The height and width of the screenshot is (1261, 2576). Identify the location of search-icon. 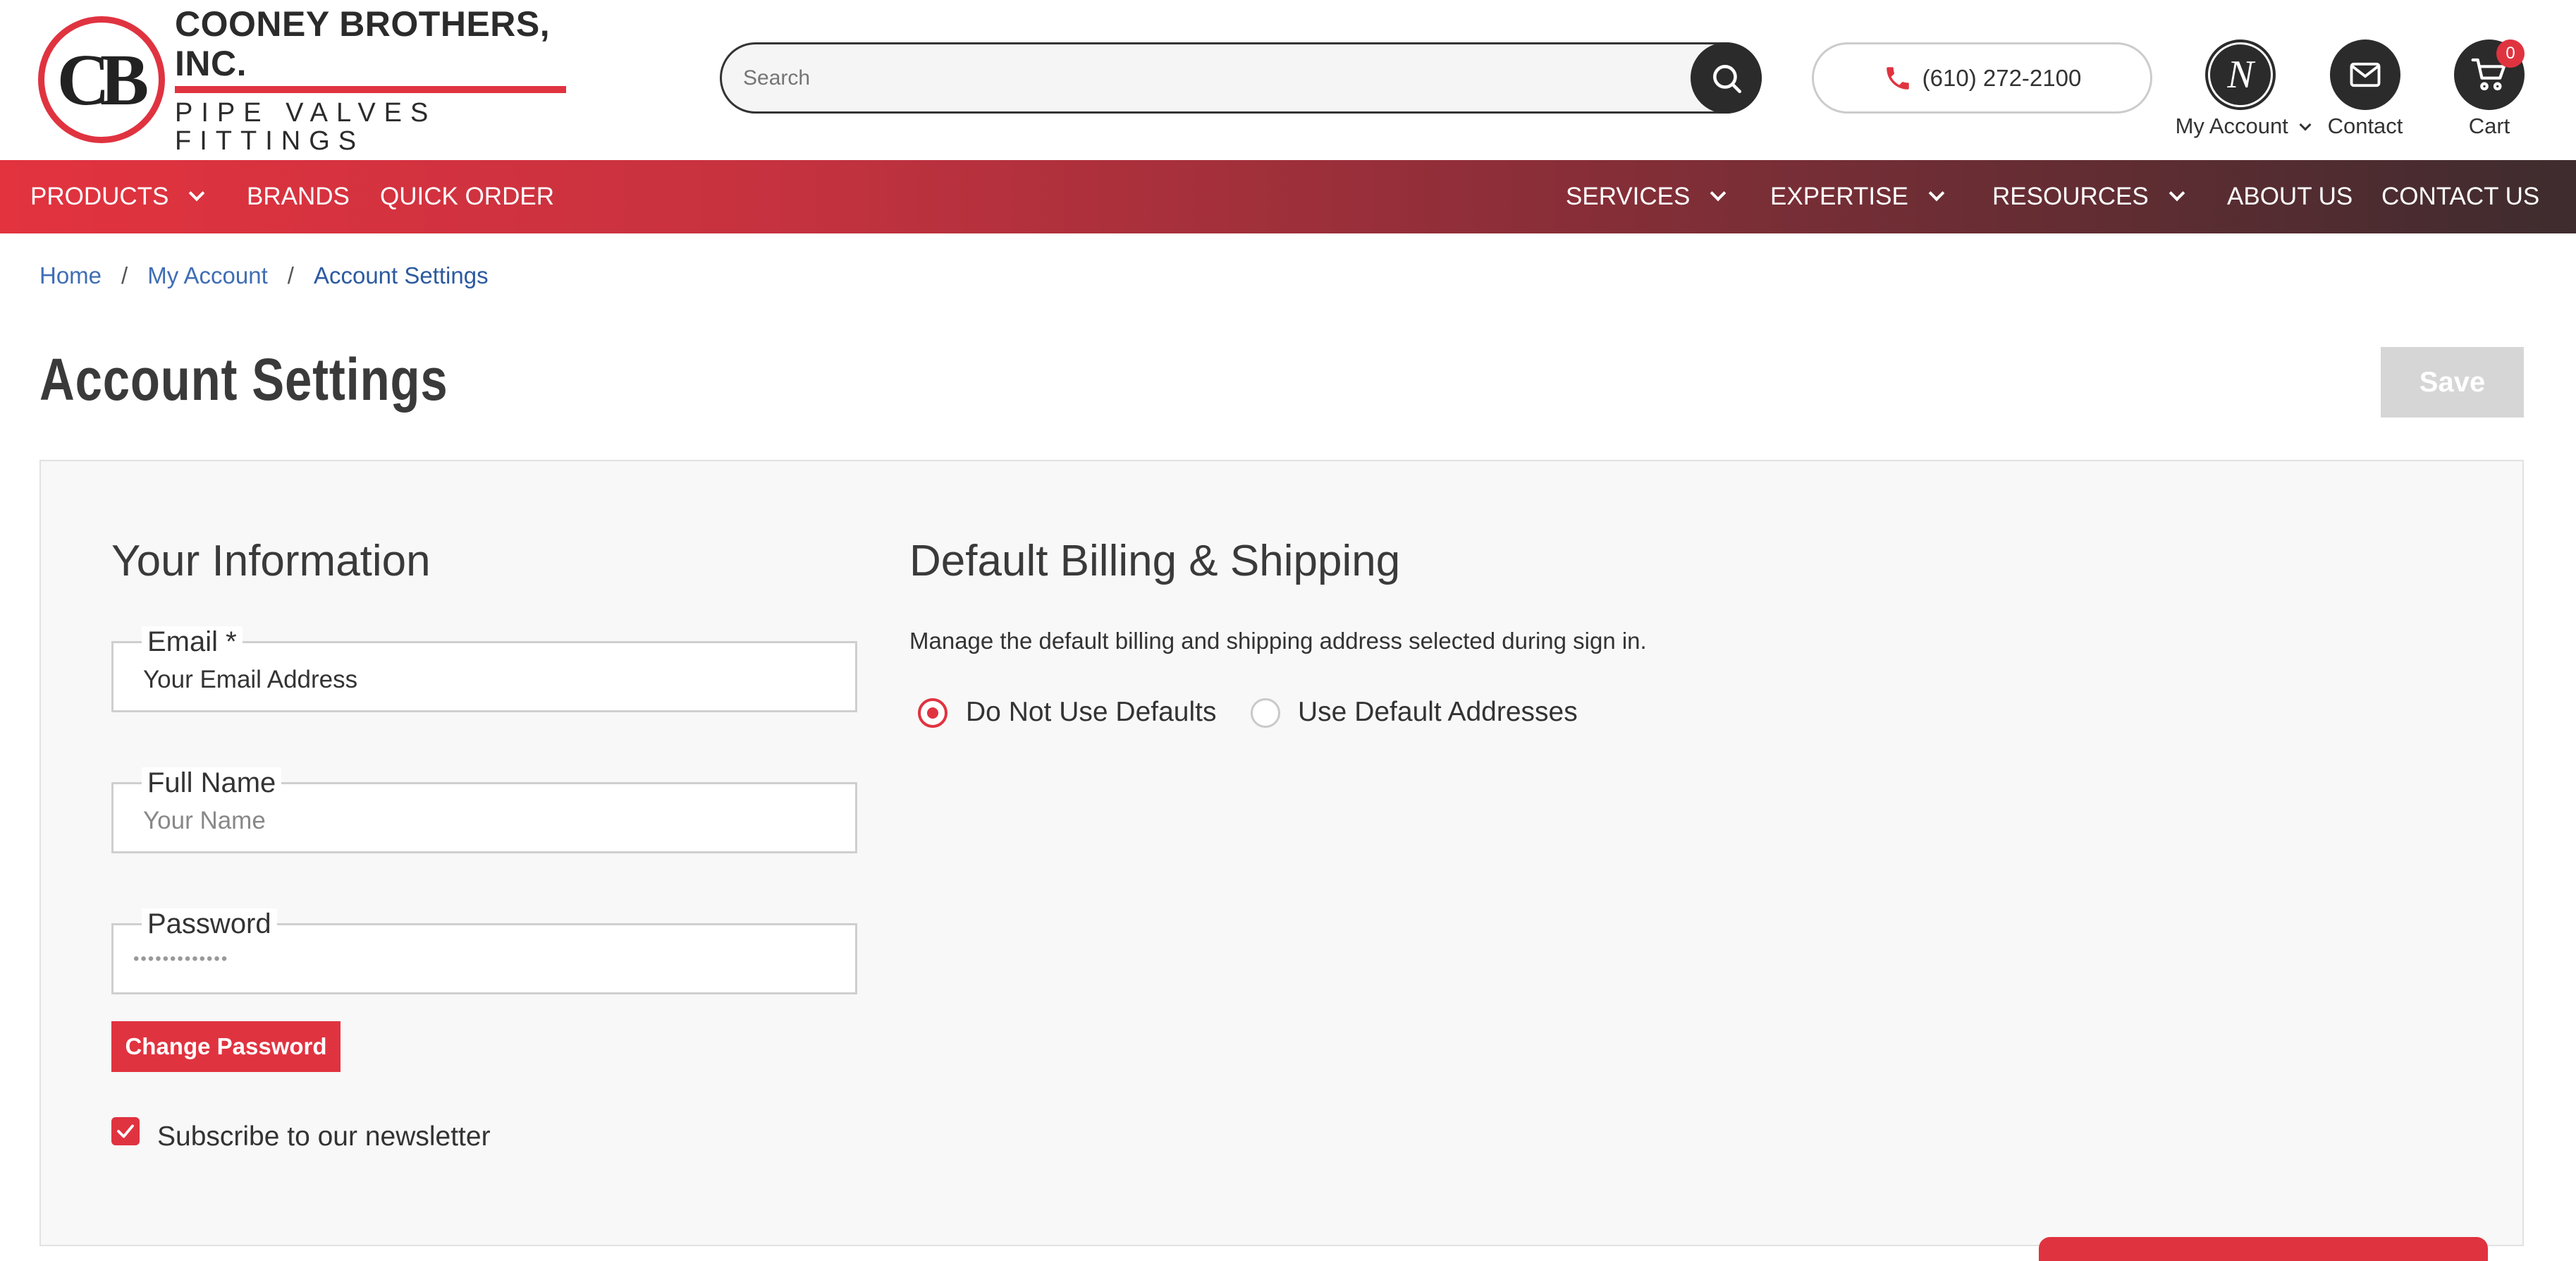
(1726, 78).